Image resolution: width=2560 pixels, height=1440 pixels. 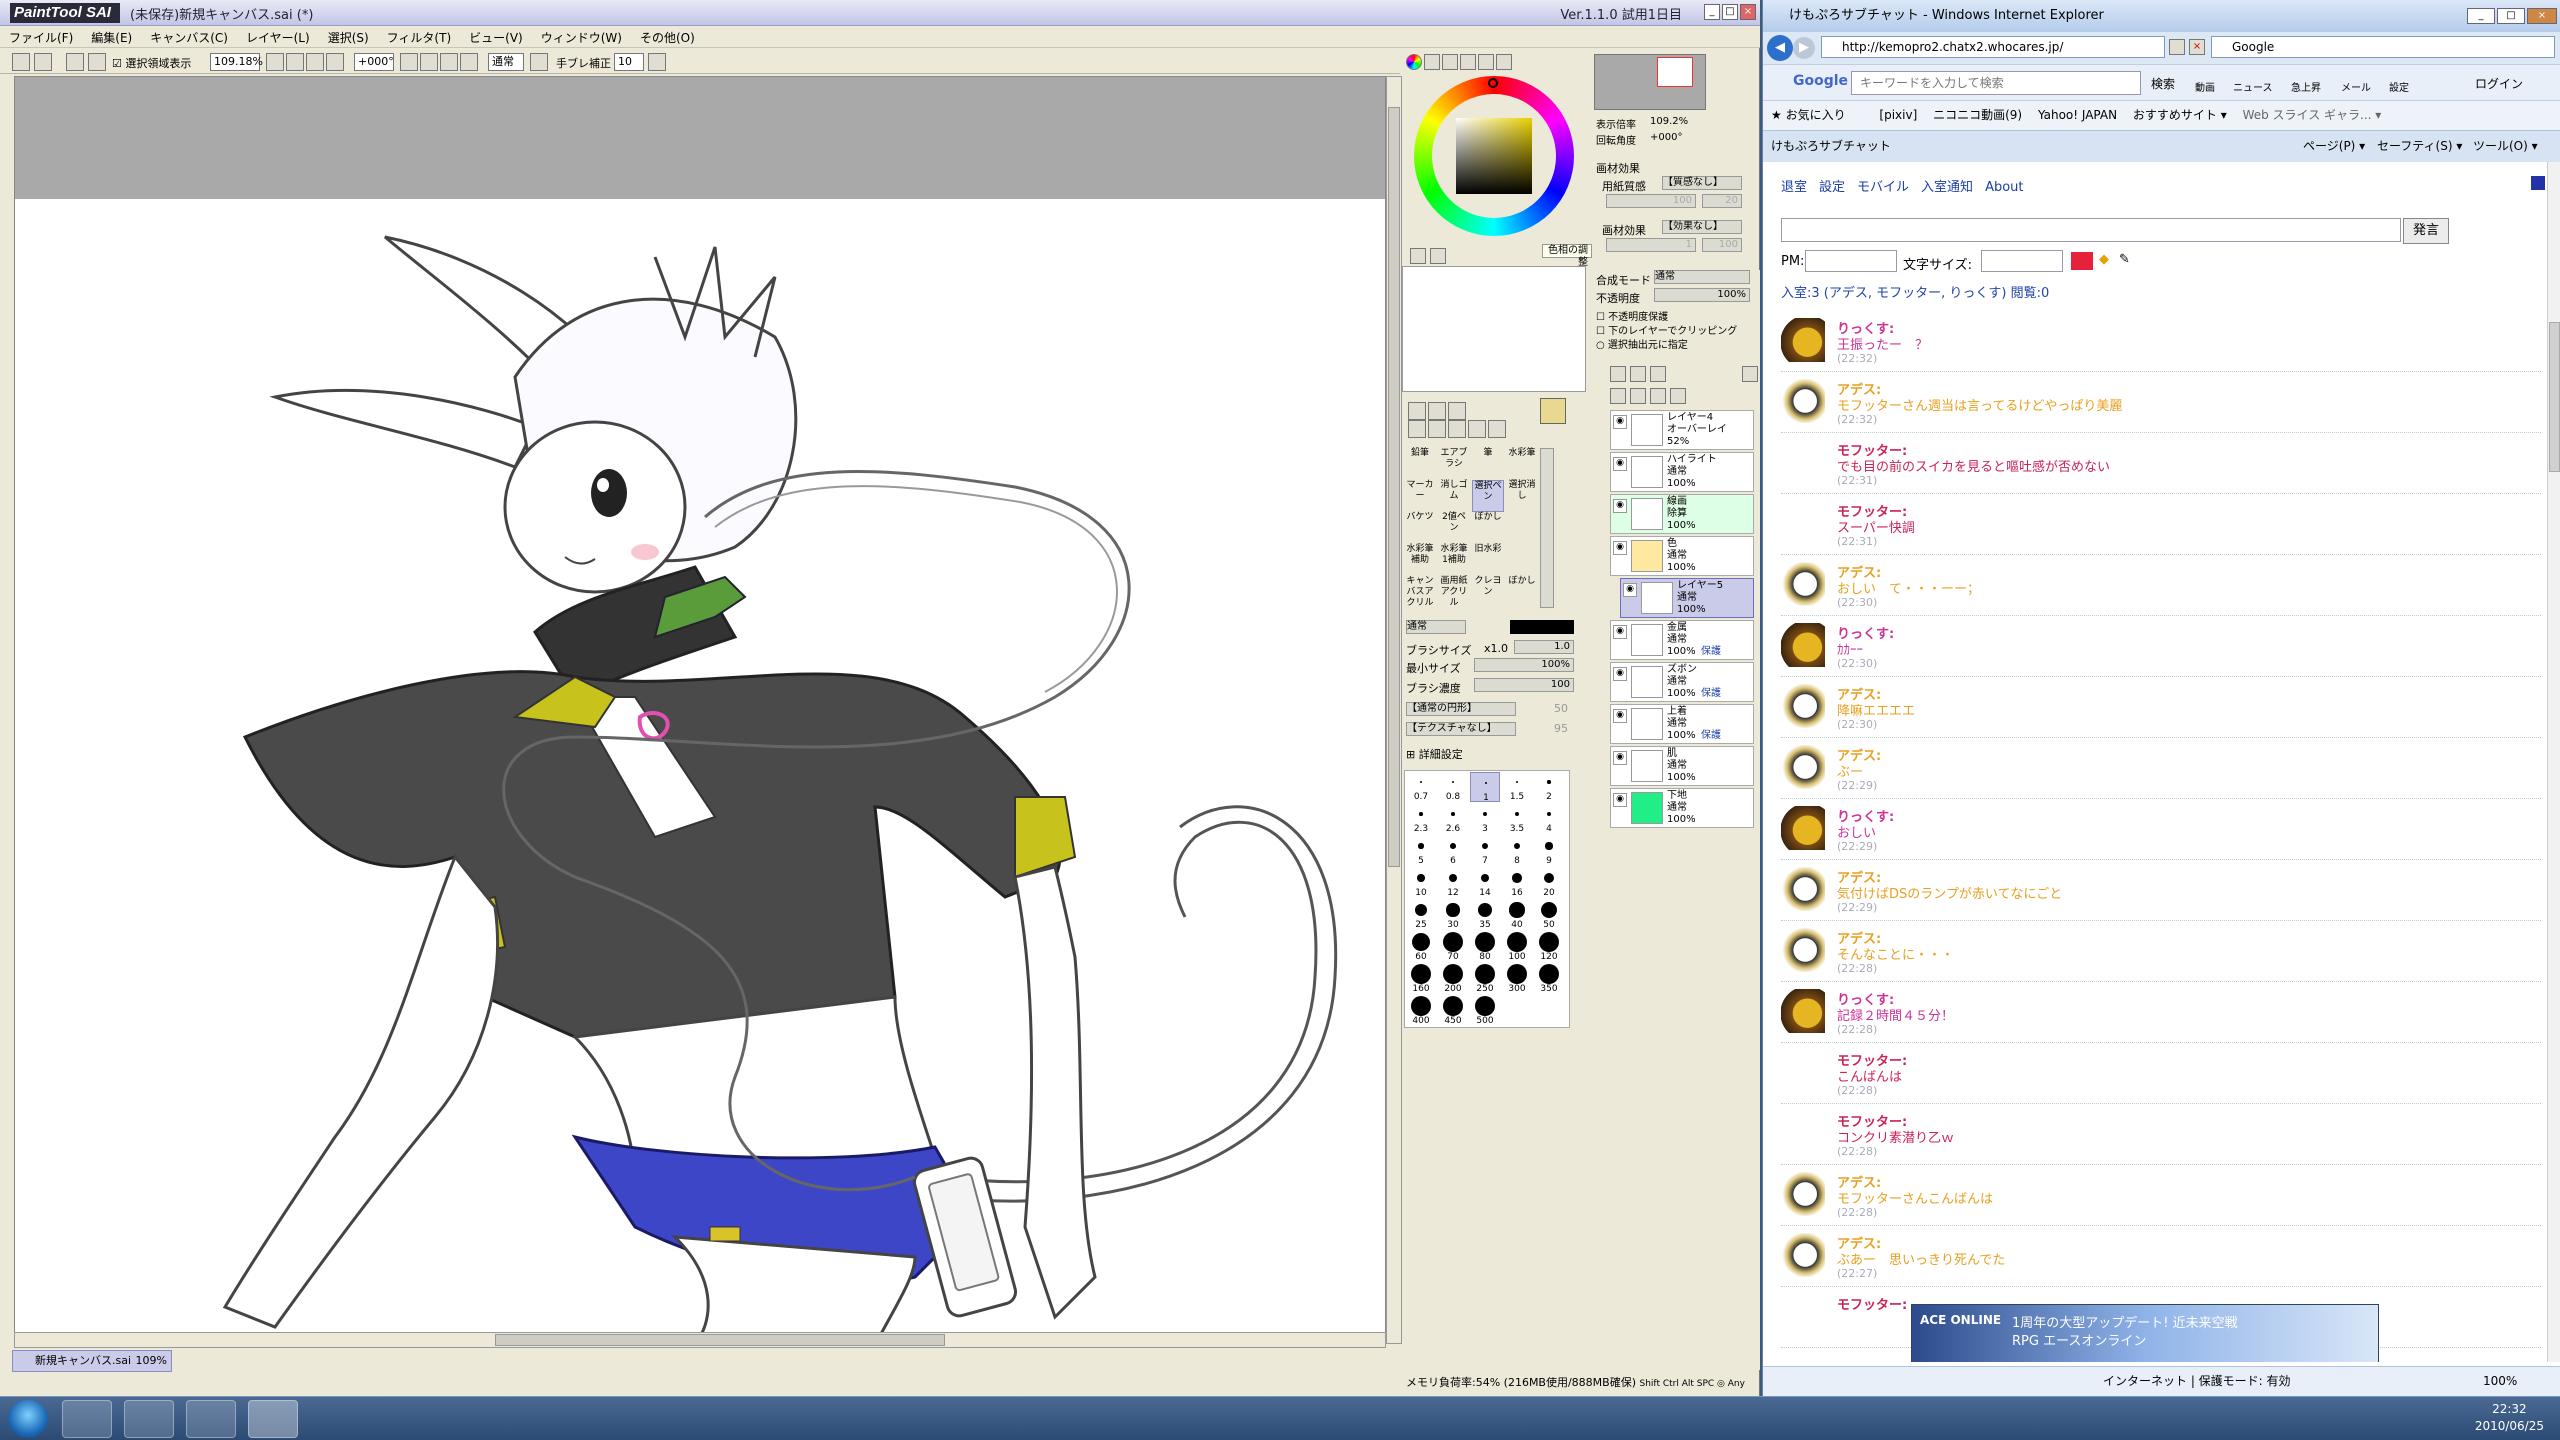 What do you see at coordinates (667, 37) in the screenshot?
I see `menu-other: その他(O)` at bounding box center [667, 37].